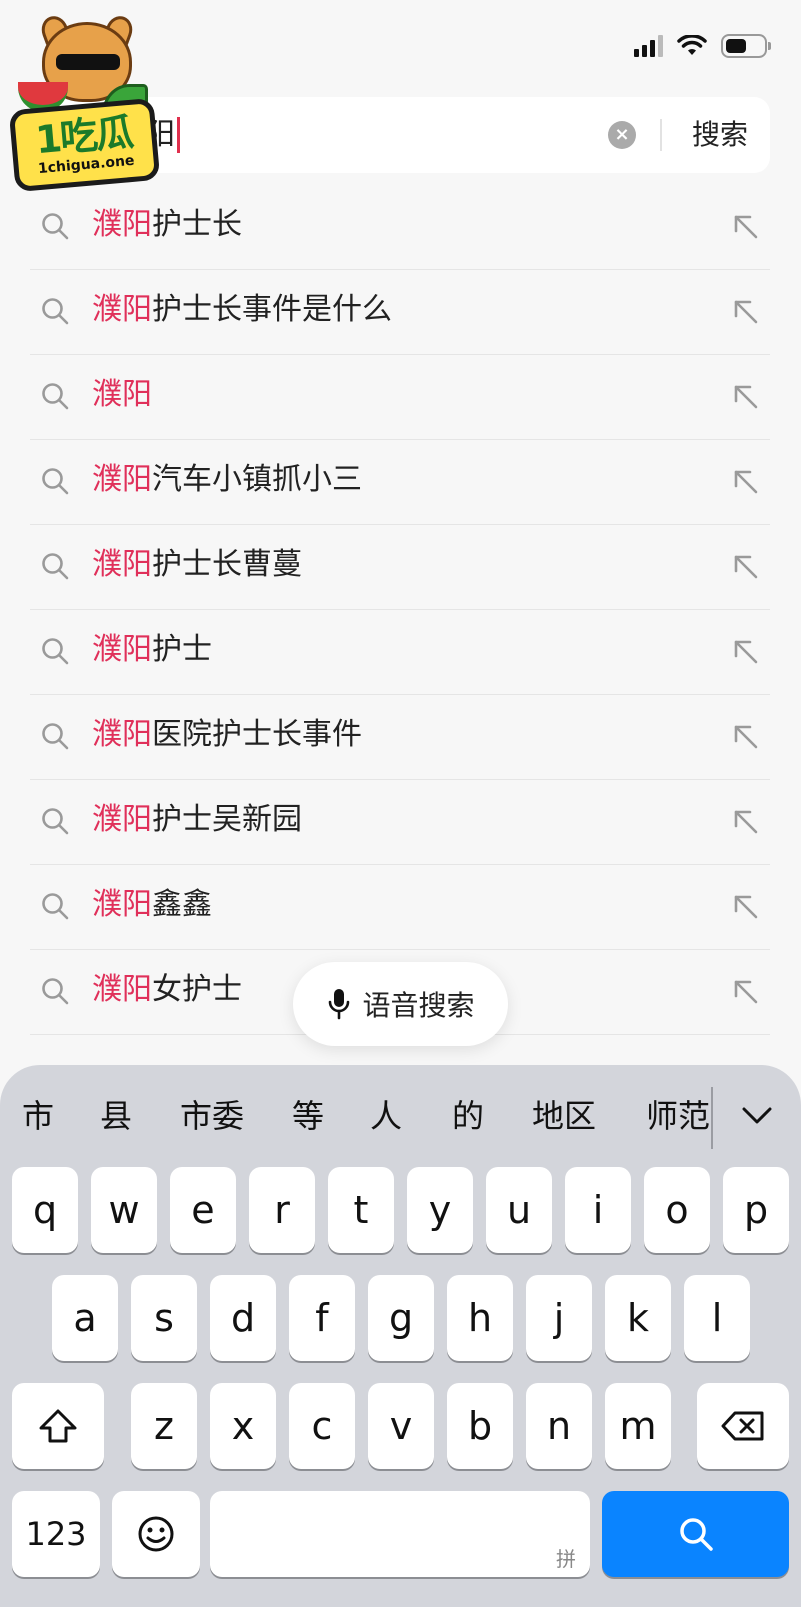  Describe the element at coordinates (58, 1426) in the screenshot. I see `shift-key` at that location.